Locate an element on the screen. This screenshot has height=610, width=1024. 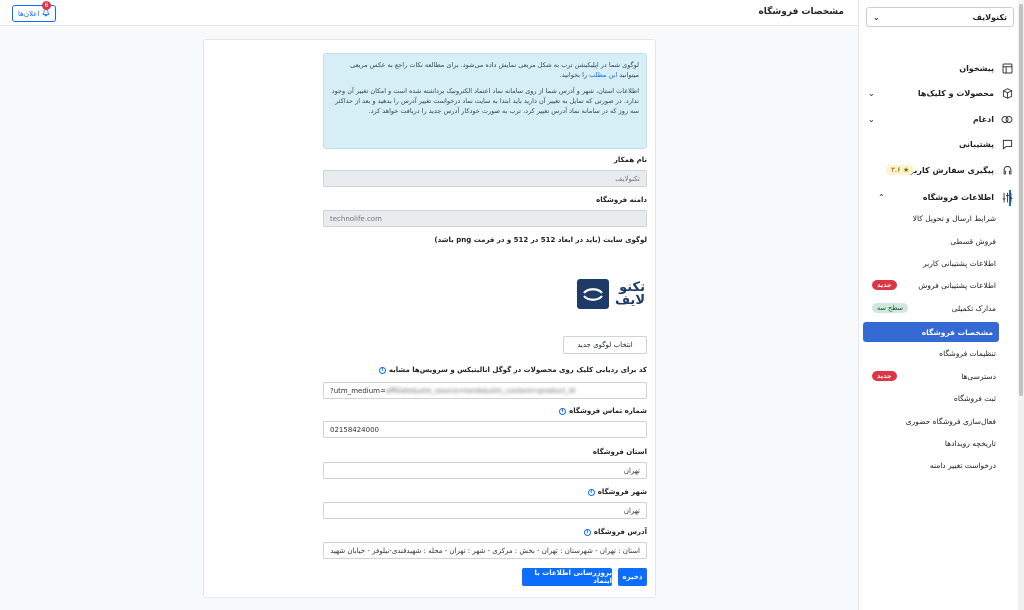
sidebar-item-label: ادغام is located at coordinates (983, 119).